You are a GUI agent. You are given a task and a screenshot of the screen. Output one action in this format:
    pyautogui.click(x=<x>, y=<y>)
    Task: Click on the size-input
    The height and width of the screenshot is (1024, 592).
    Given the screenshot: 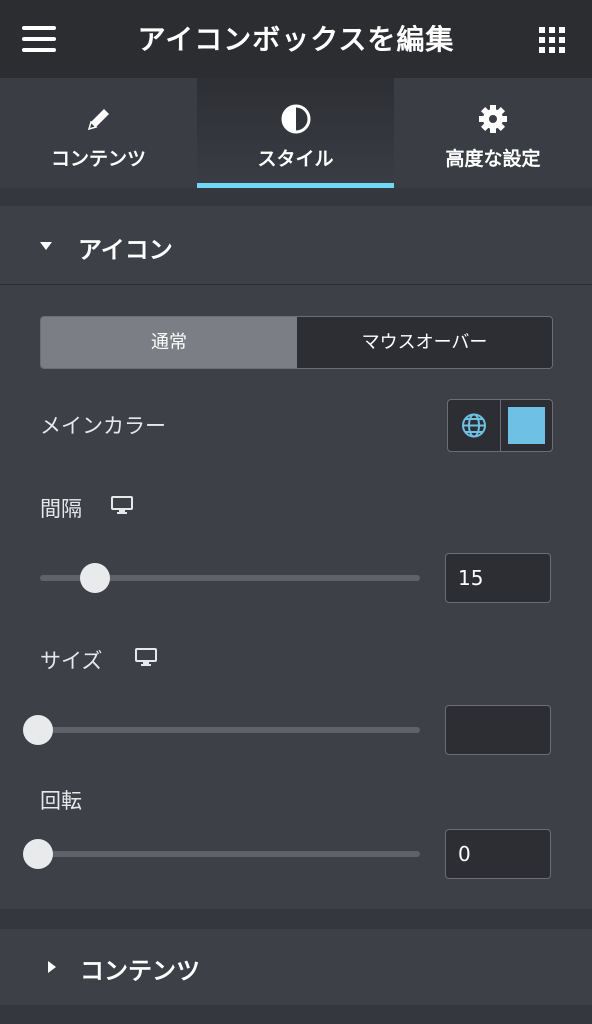 What is the action you would take?
    pyautogui.click(x=498, y=730)
    